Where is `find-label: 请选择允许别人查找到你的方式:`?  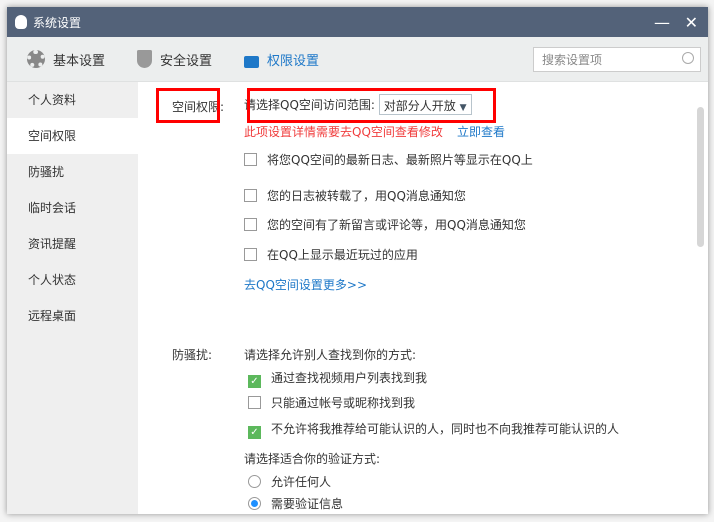 find-label: 请选择允许别人查找到你的方式: is located at coordinates (330, 355).